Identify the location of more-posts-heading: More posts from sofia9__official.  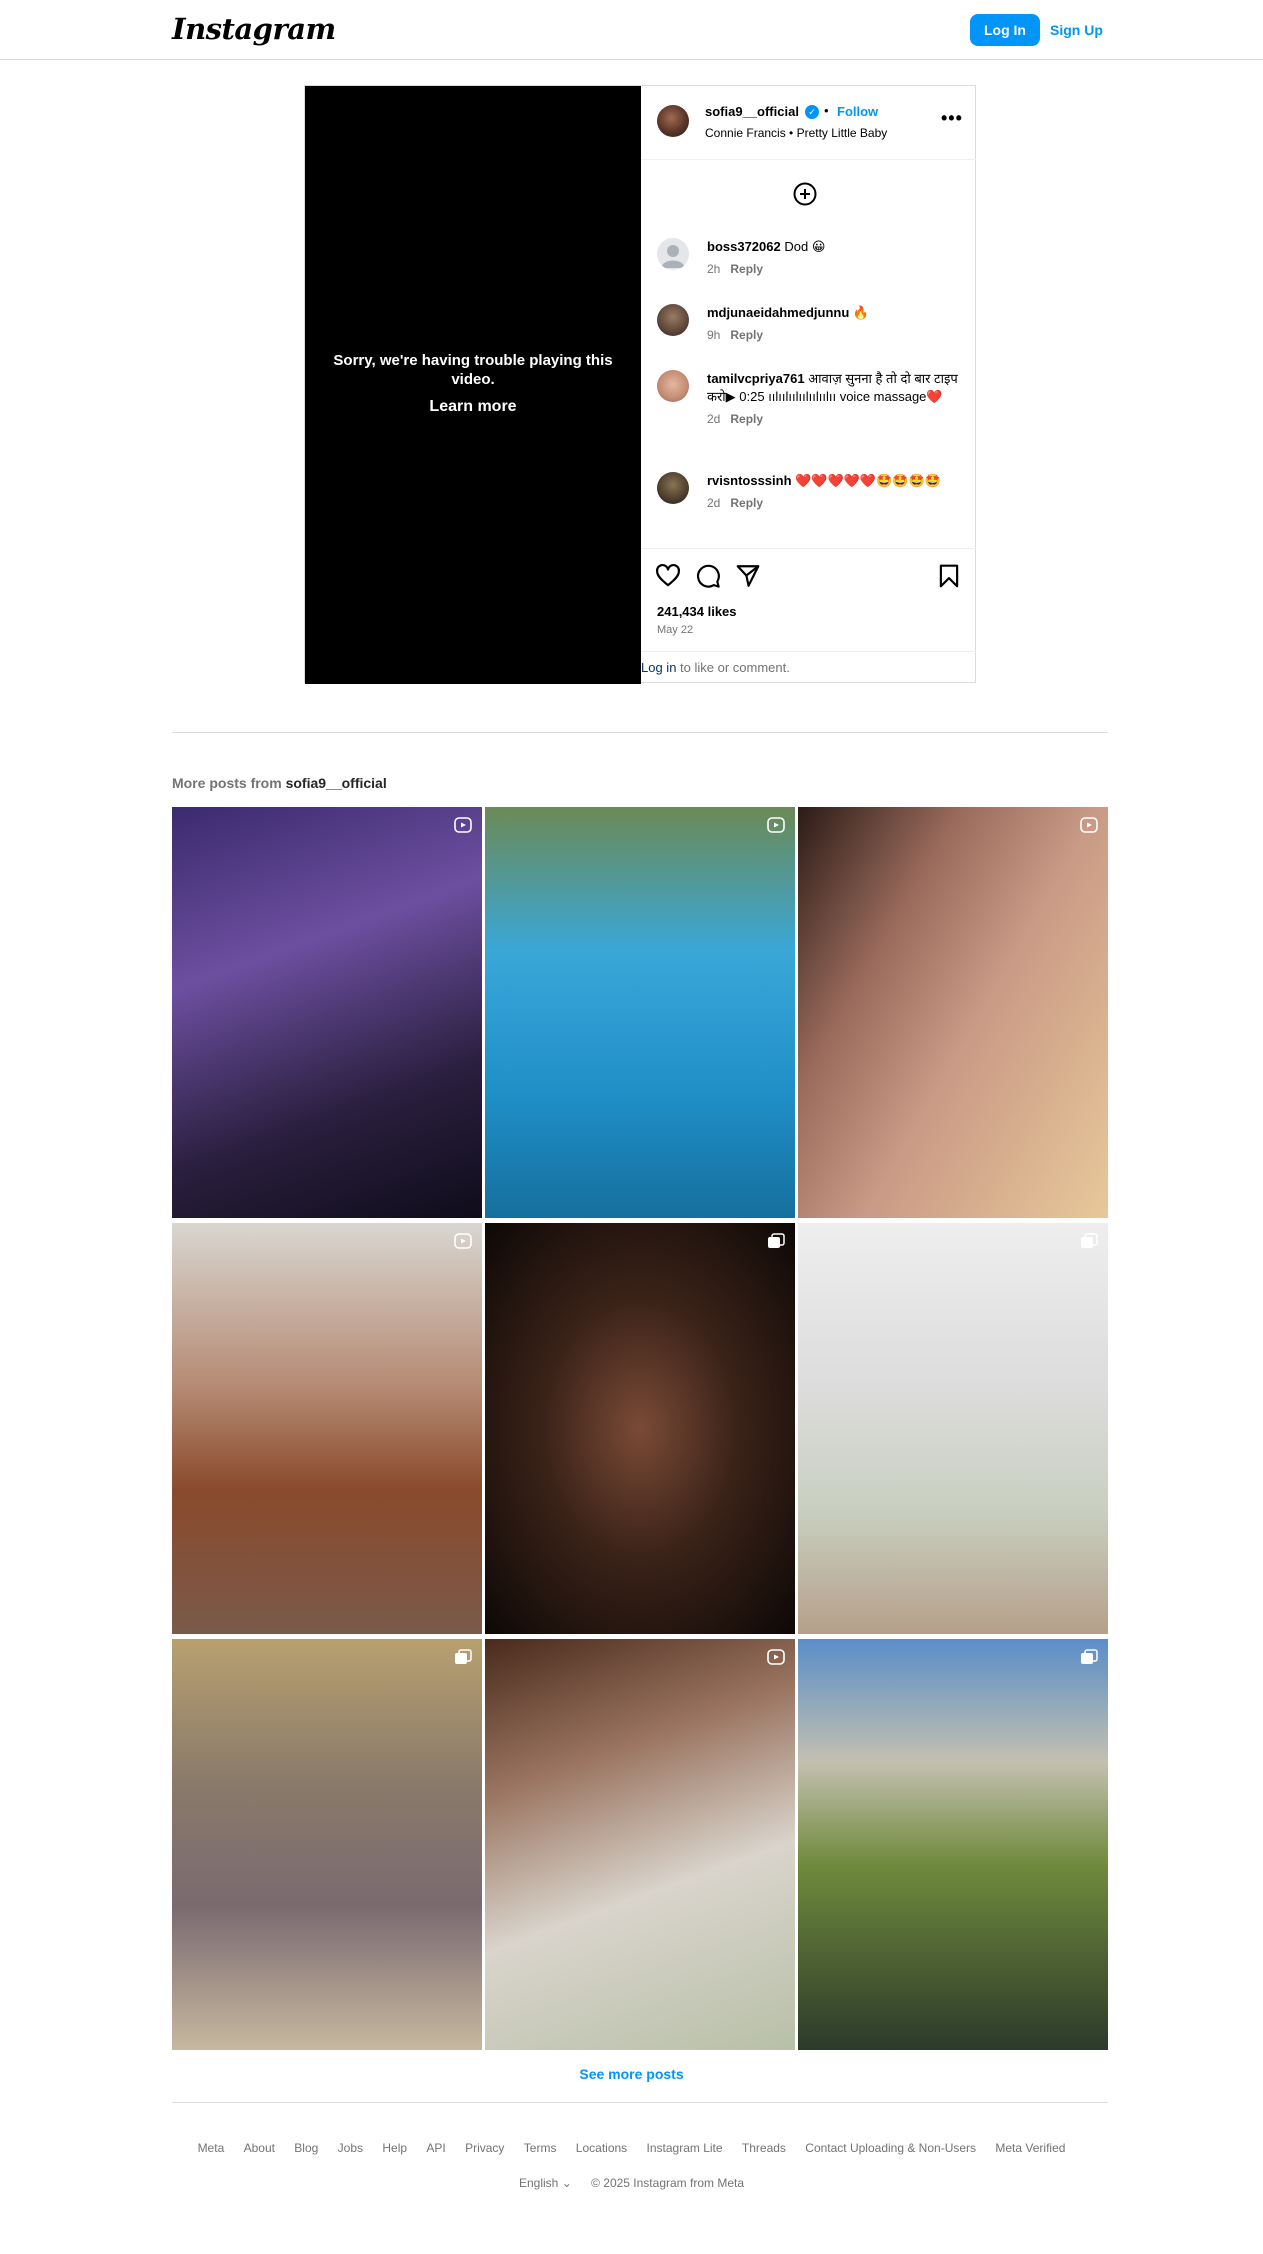
(279, 783).